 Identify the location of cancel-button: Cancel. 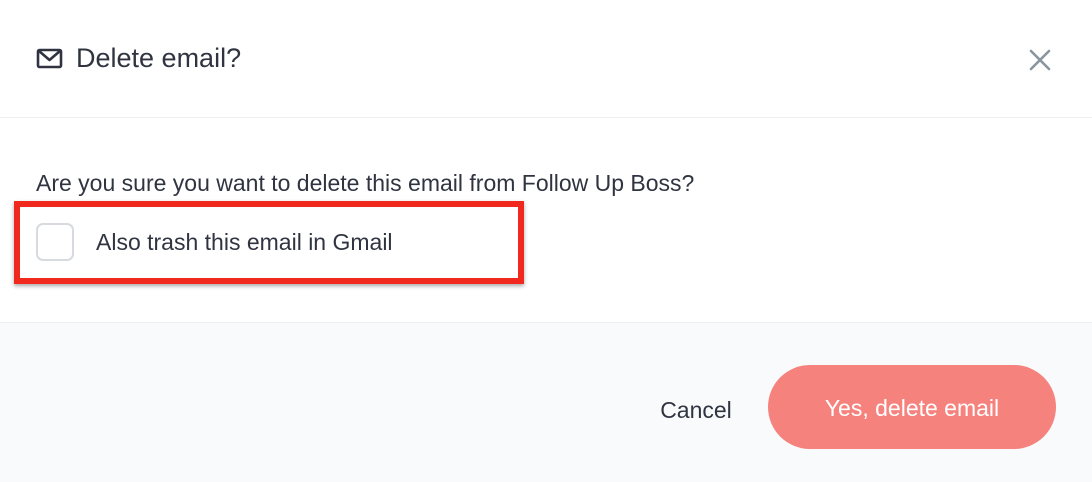
(696, 409).